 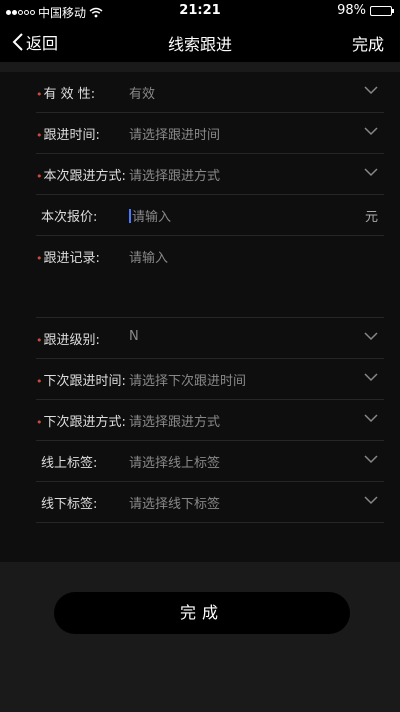 I want to click on next-followup-method-picker: 请选择跟进方式, so click(x=175, y=422).